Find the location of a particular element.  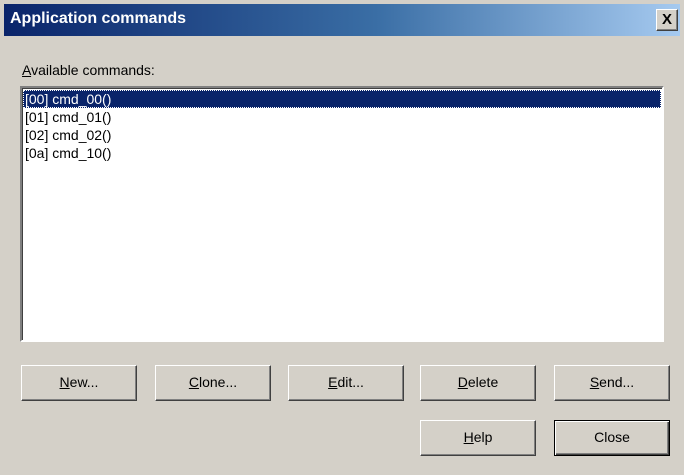

send-accel: S is located at coordinates (594, 382).